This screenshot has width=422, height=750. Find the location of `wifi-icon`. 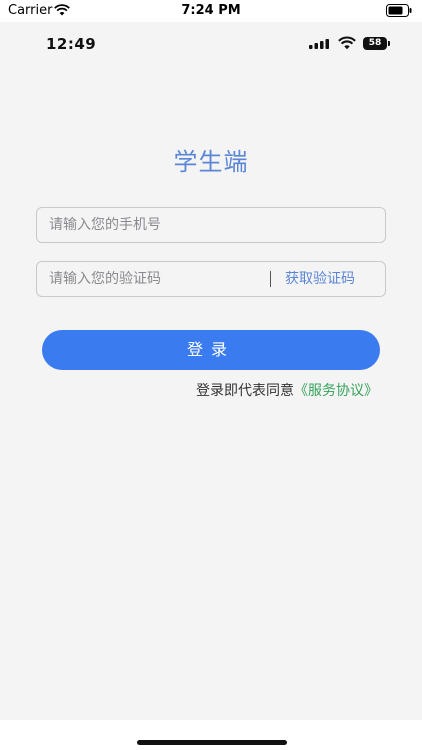

wifi-icon is located at coordinates (347, 43).